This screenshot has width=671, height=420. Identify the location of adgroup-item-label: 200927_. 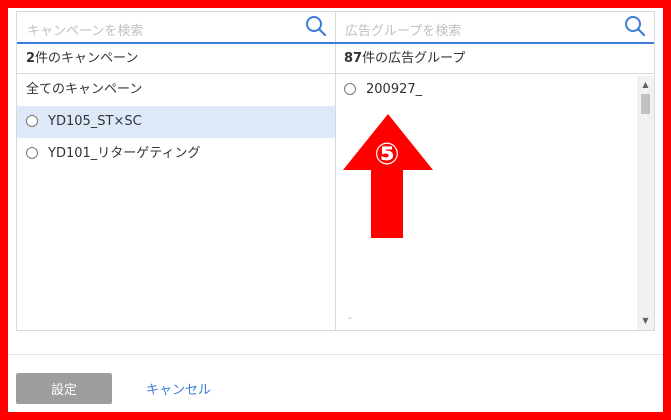
(394, 89).